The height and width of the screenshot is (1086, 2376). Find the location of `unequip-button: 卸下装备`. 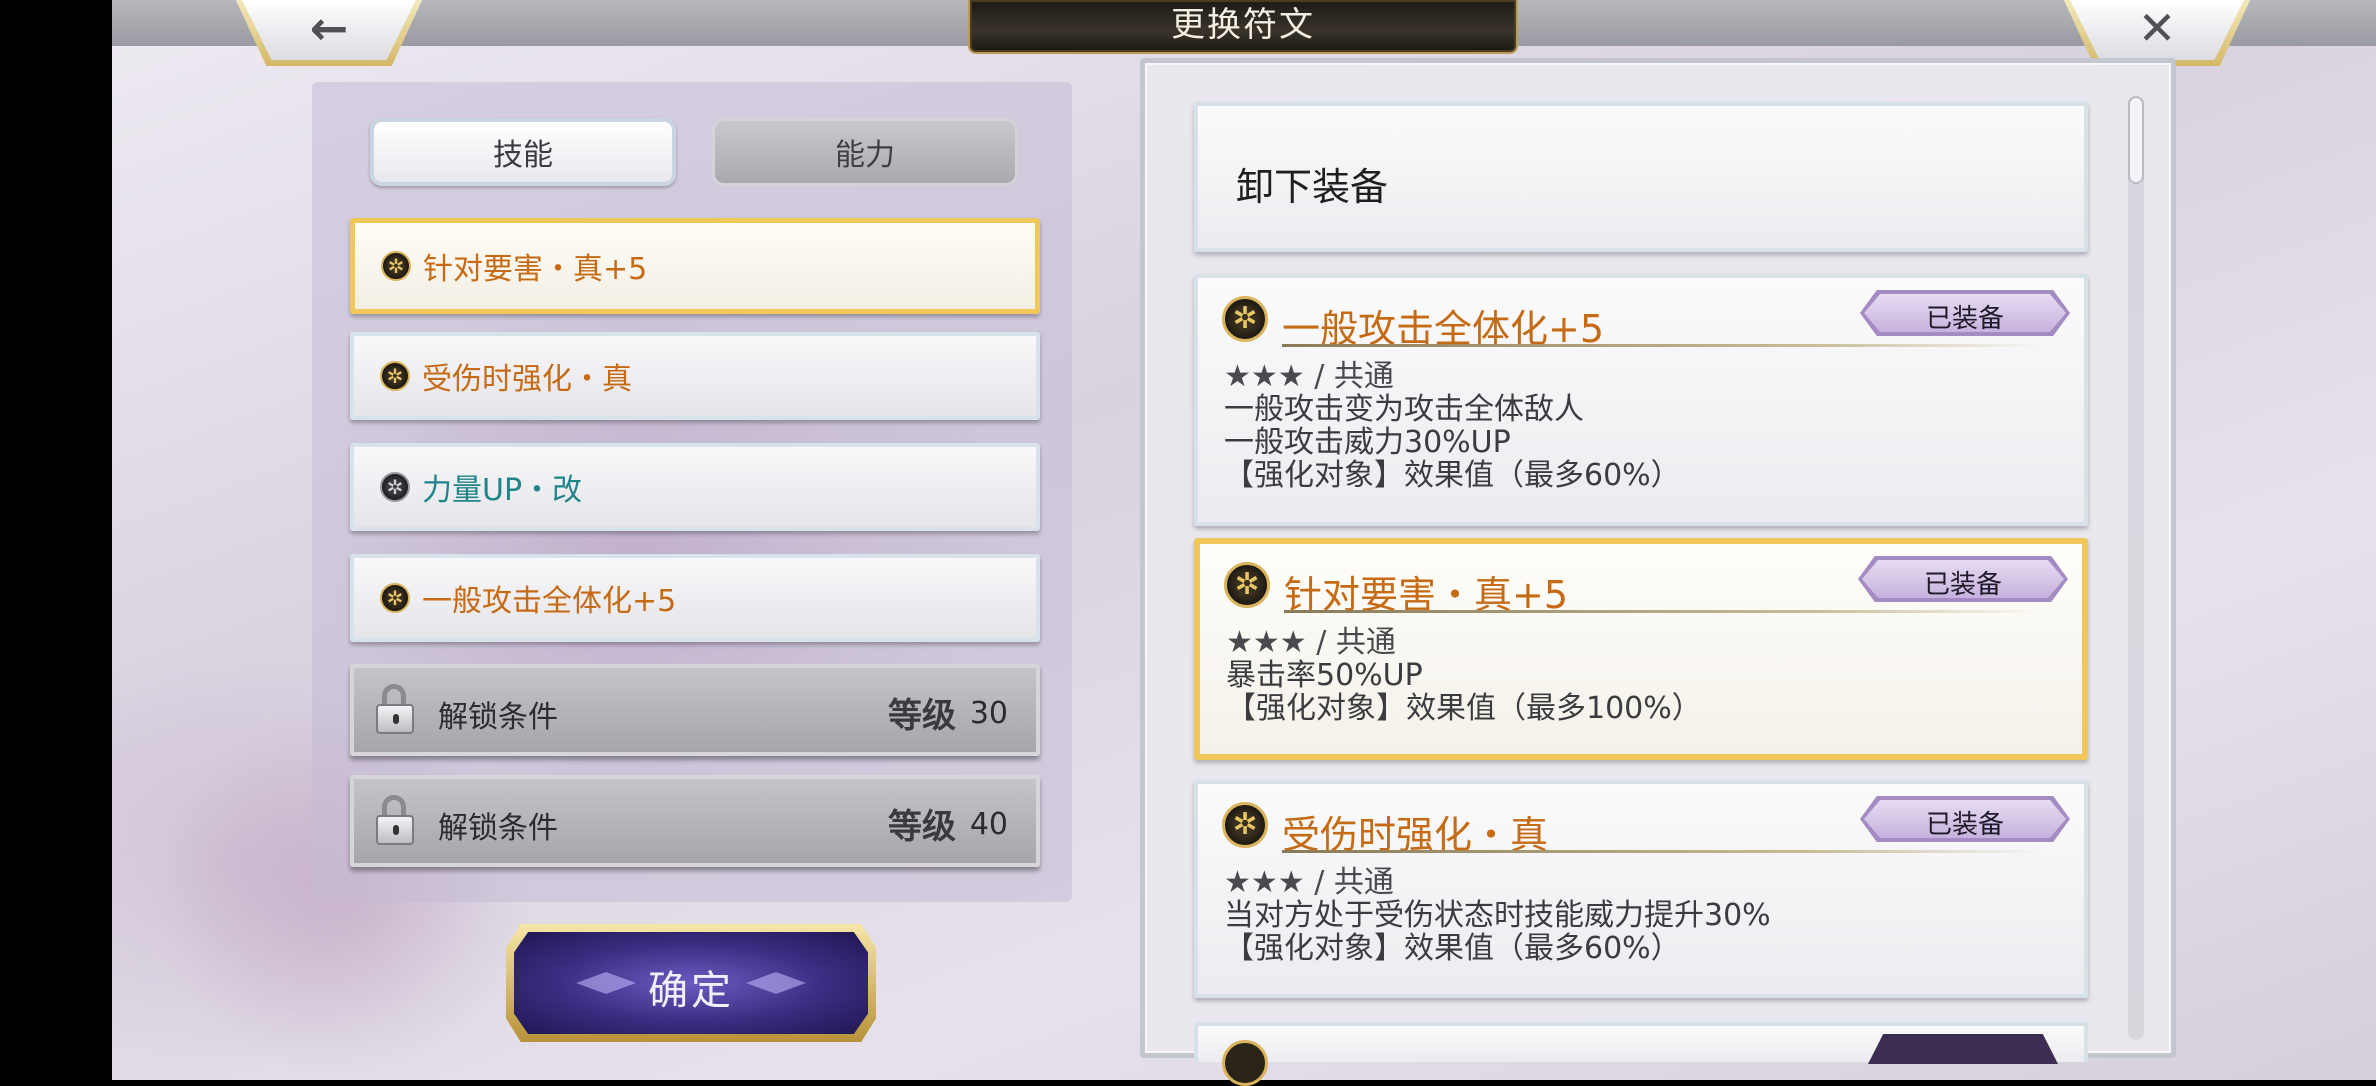

unequip-button: 卸下装备 is located at coordinates (1641, 177).